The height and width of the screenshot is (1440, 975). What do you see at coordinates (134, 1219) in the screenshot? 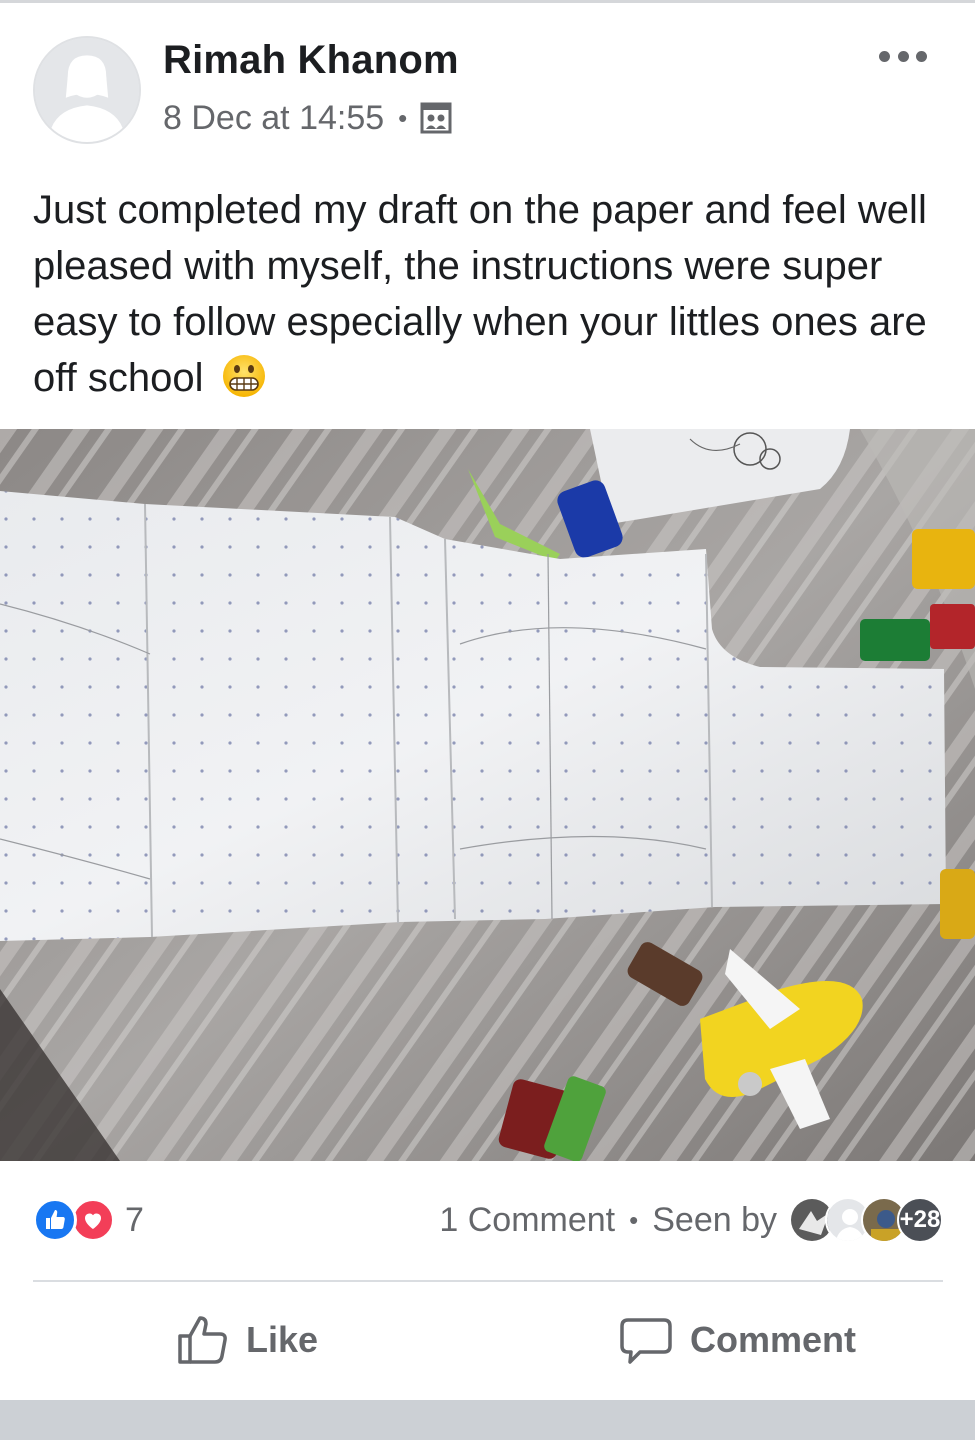
I see `reaction-count: 7` at bounding box center [134, 1219].